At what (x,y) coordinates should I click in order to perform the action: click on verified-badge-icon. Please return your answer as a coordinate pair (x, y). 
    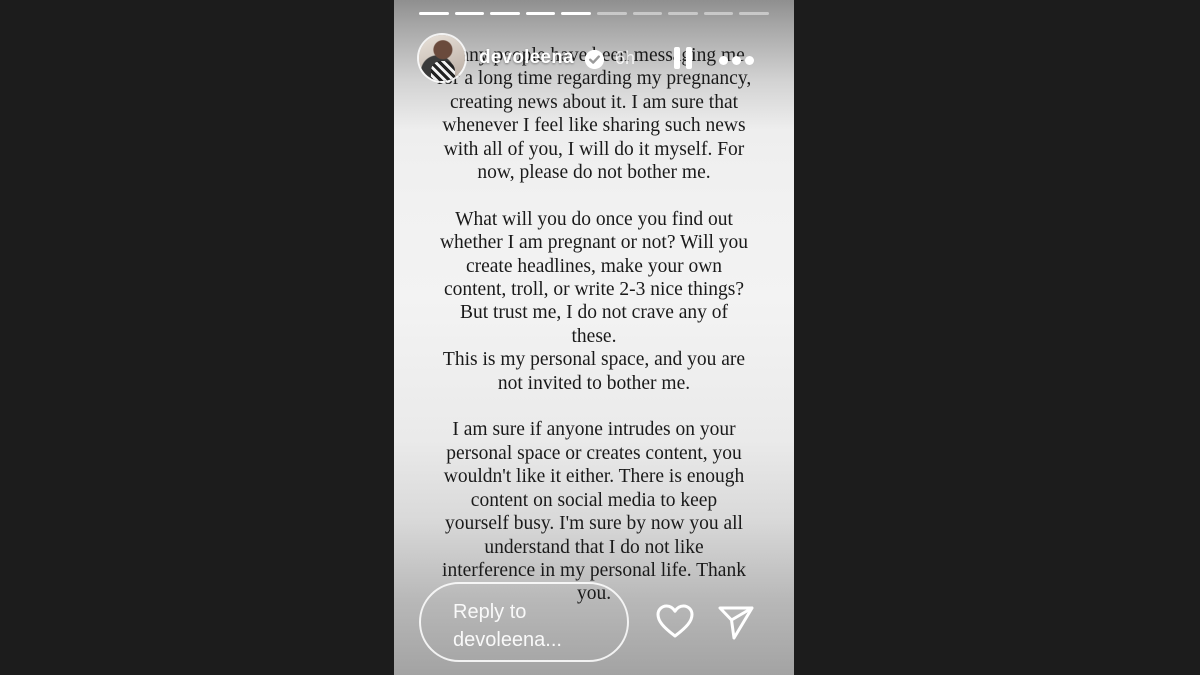
    Looking at the image, I should click on (594, 59).